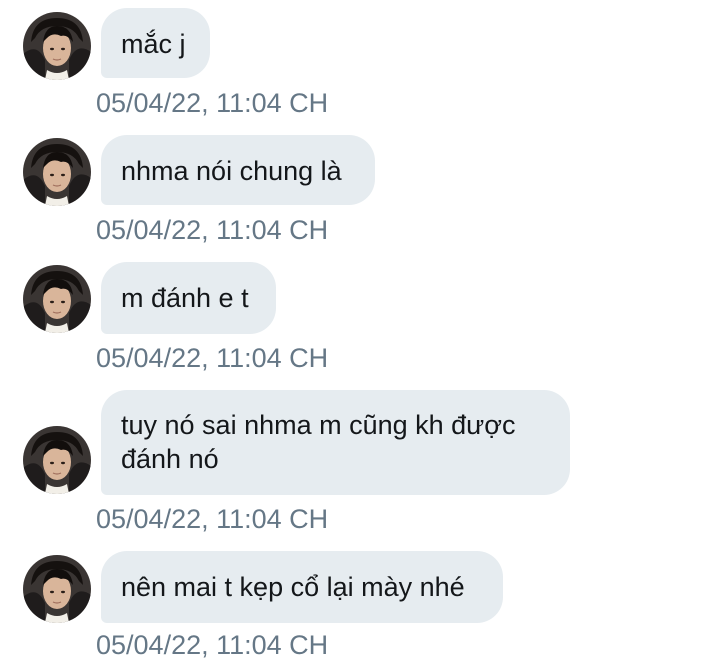  Describe the element at coordinates (155, 43) in the screenshot. I see `message-bubble: mắc j` at that location.